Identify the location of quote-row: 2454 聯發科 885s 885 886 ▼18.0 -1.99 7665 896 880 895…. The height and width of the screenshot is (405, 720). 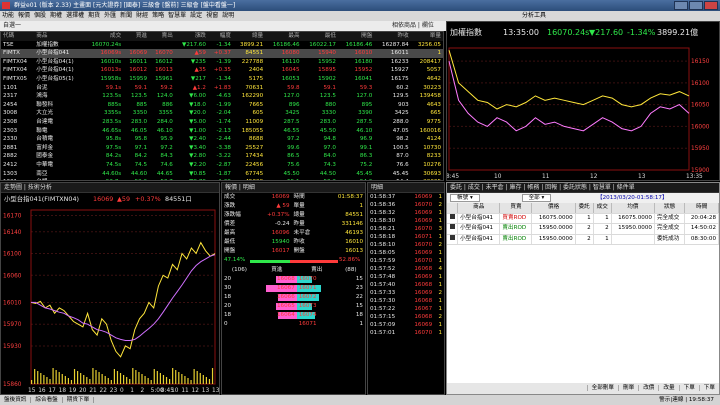
(222, 105).